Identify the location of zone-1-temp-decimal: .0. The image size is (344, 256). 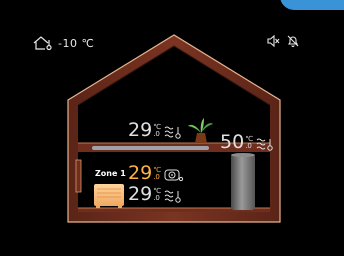
(156, 177).